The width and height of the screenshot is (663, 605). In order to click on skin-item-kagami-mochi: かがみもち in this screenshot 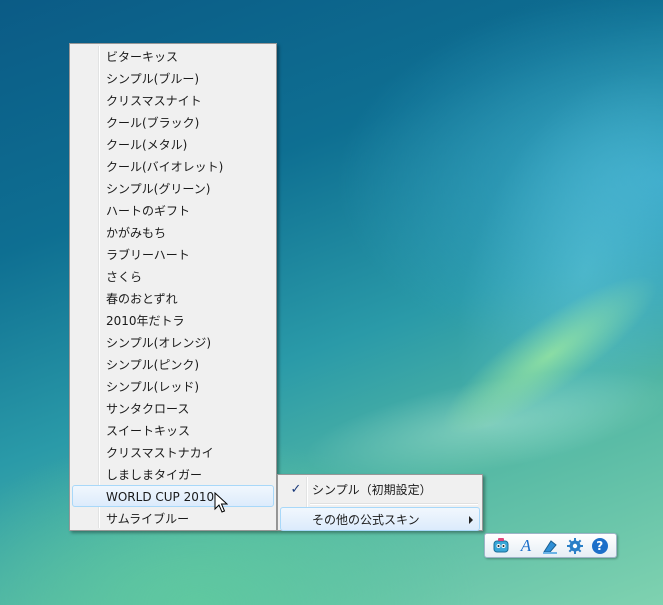, I will do `click(173, 232)`.